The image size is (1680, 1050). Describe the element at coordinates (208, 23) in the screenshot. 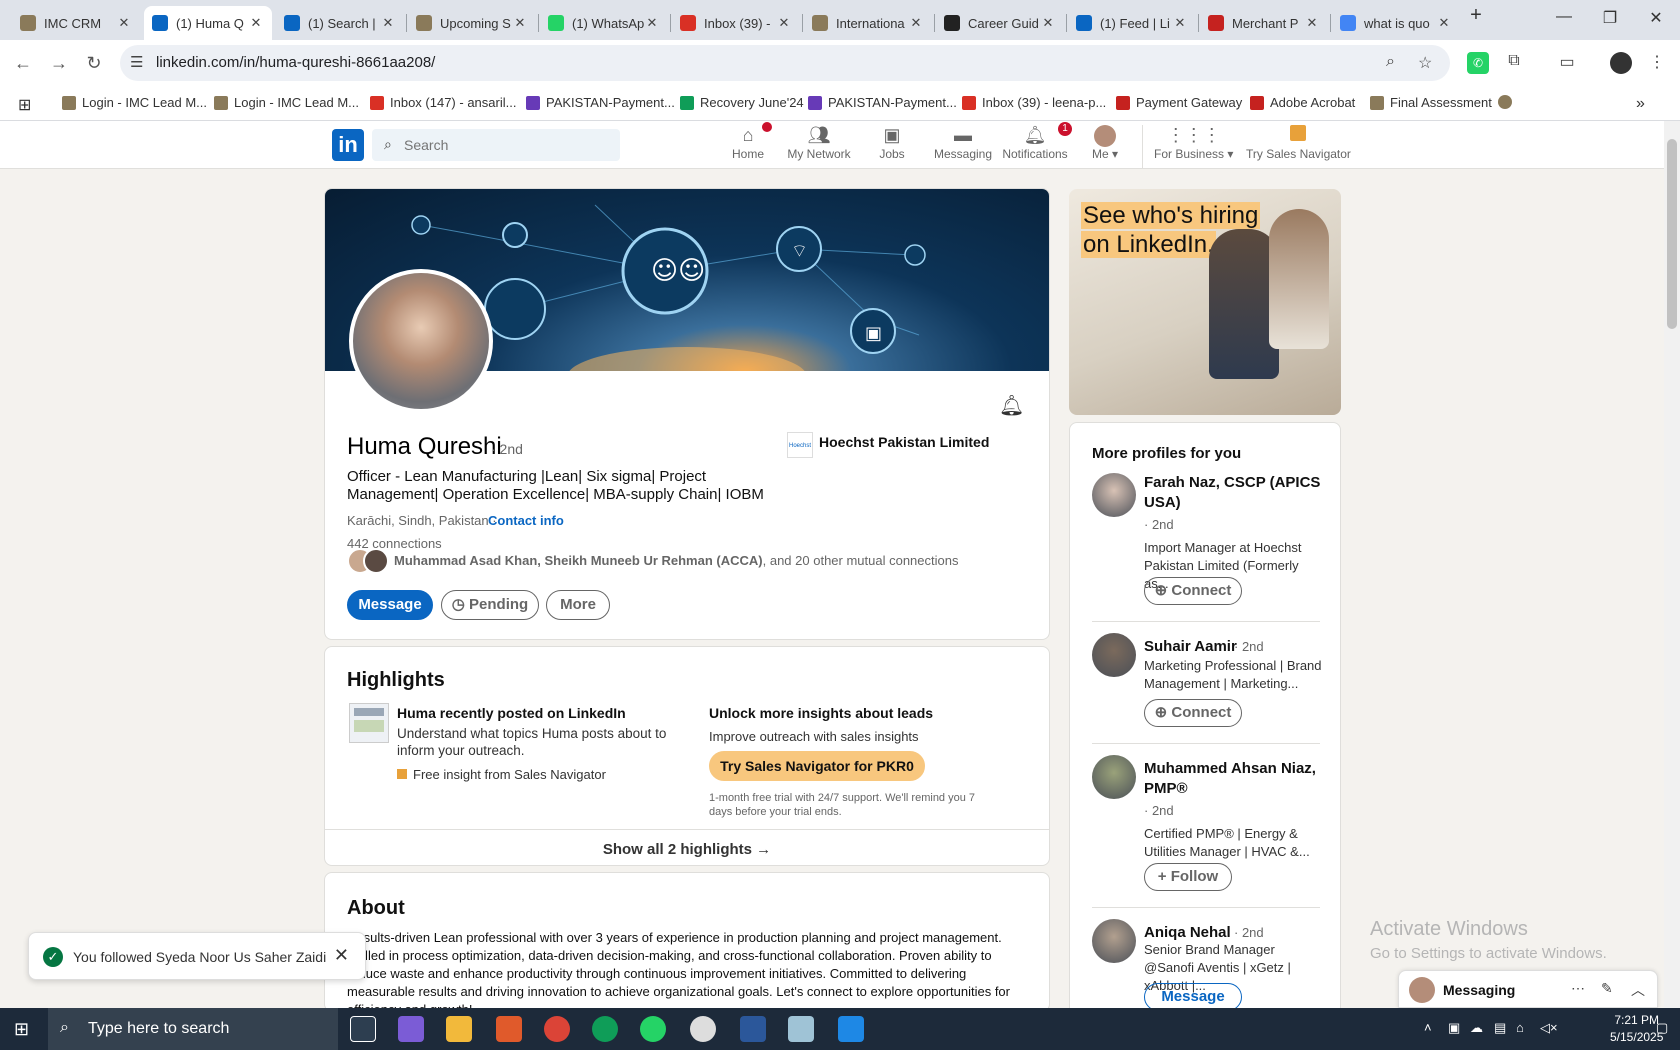

I see `browser-tab: (1) Huma Q ✕` at that location.